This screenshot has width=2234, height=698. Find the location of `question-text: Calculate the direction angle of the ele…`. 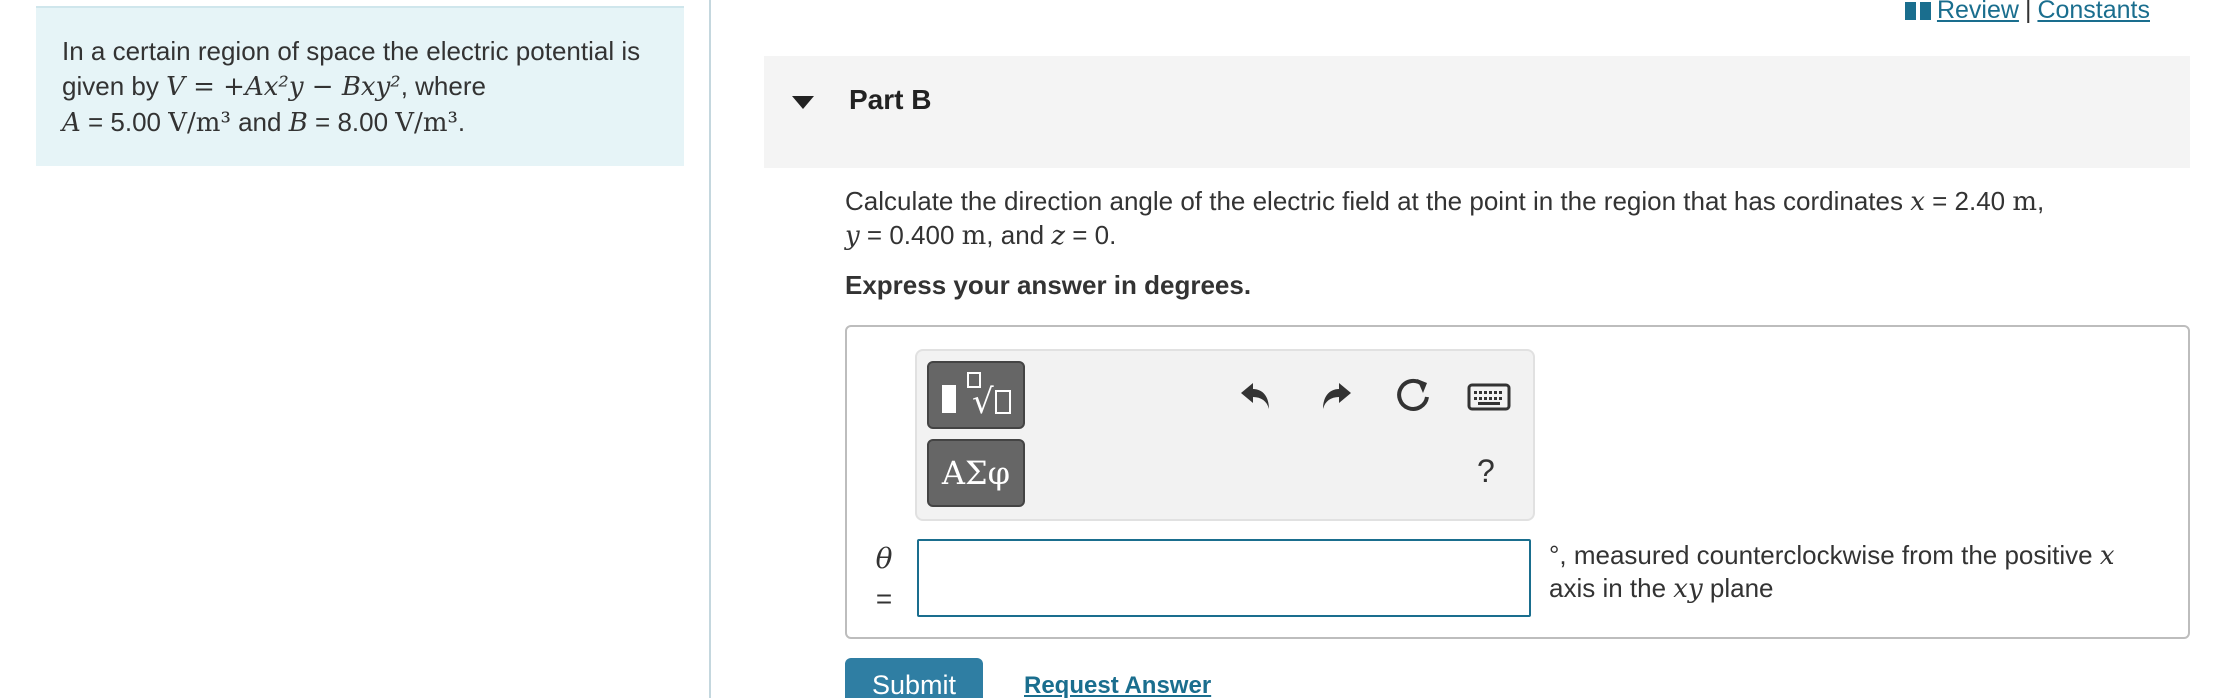

question-text: Calculate the direction angle of the ele… is located at coordinates (1495, 219).